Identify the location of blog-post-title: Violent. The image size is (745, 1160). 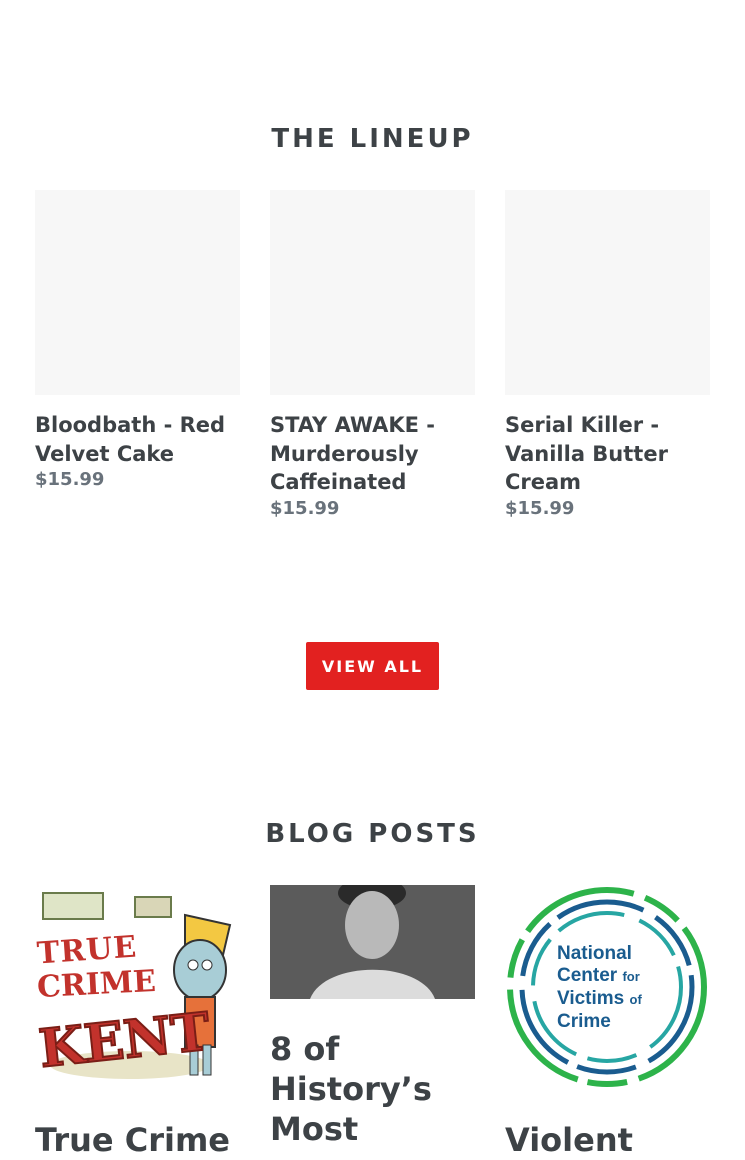
(607, 1140).